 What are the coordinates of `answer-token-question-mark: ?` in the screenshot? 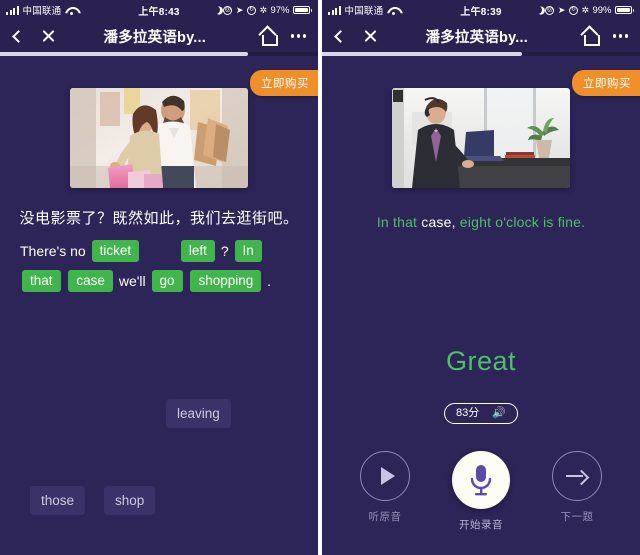 It's located at (224, 250).